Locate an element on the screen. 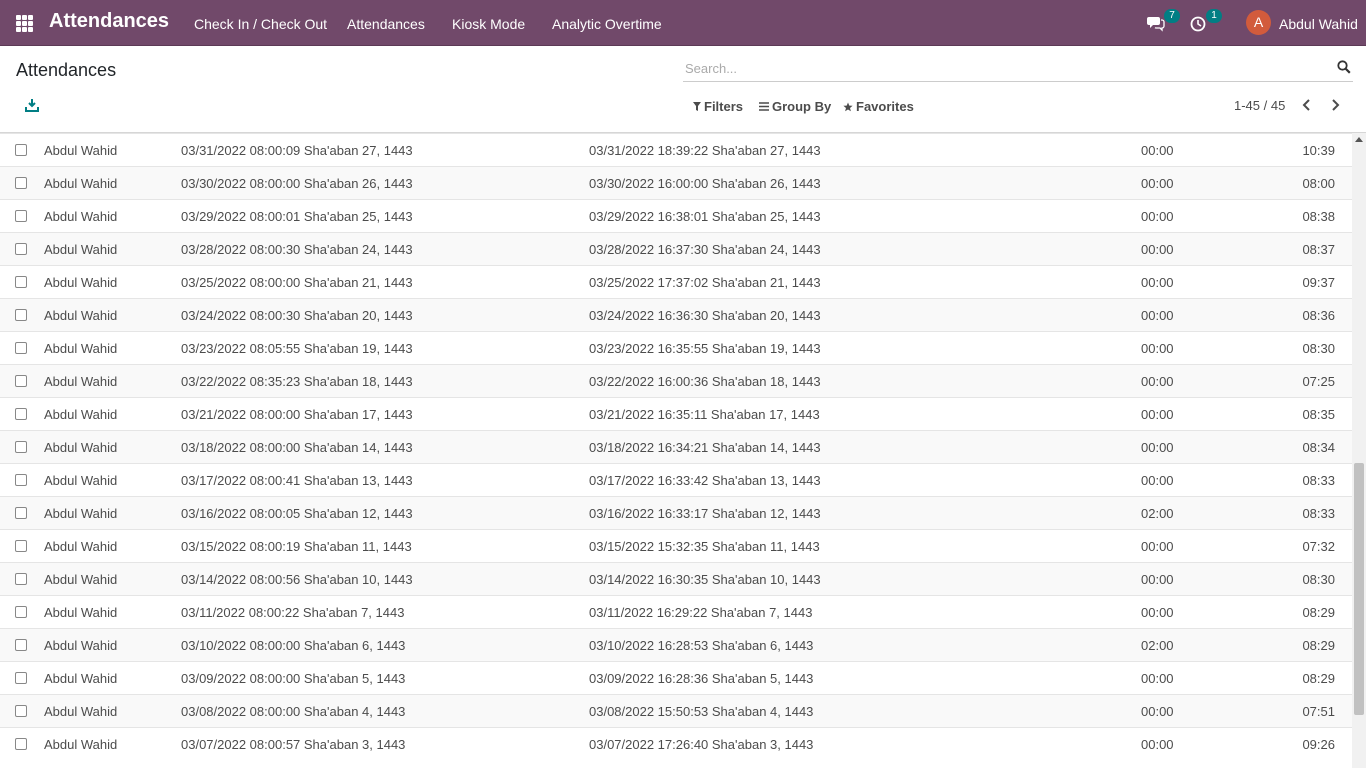  search-input is located at coordinates (1005, 68).